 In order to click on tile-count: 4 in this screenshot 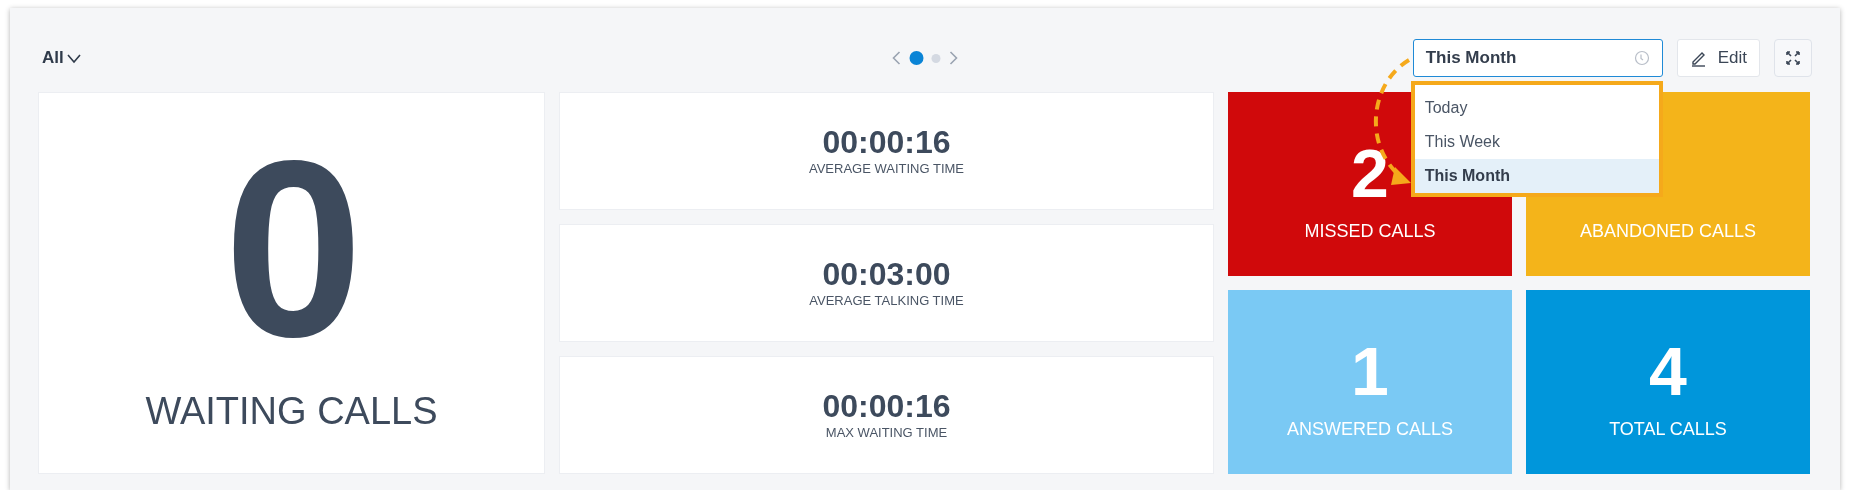, I will do `click(1668, 371)`.